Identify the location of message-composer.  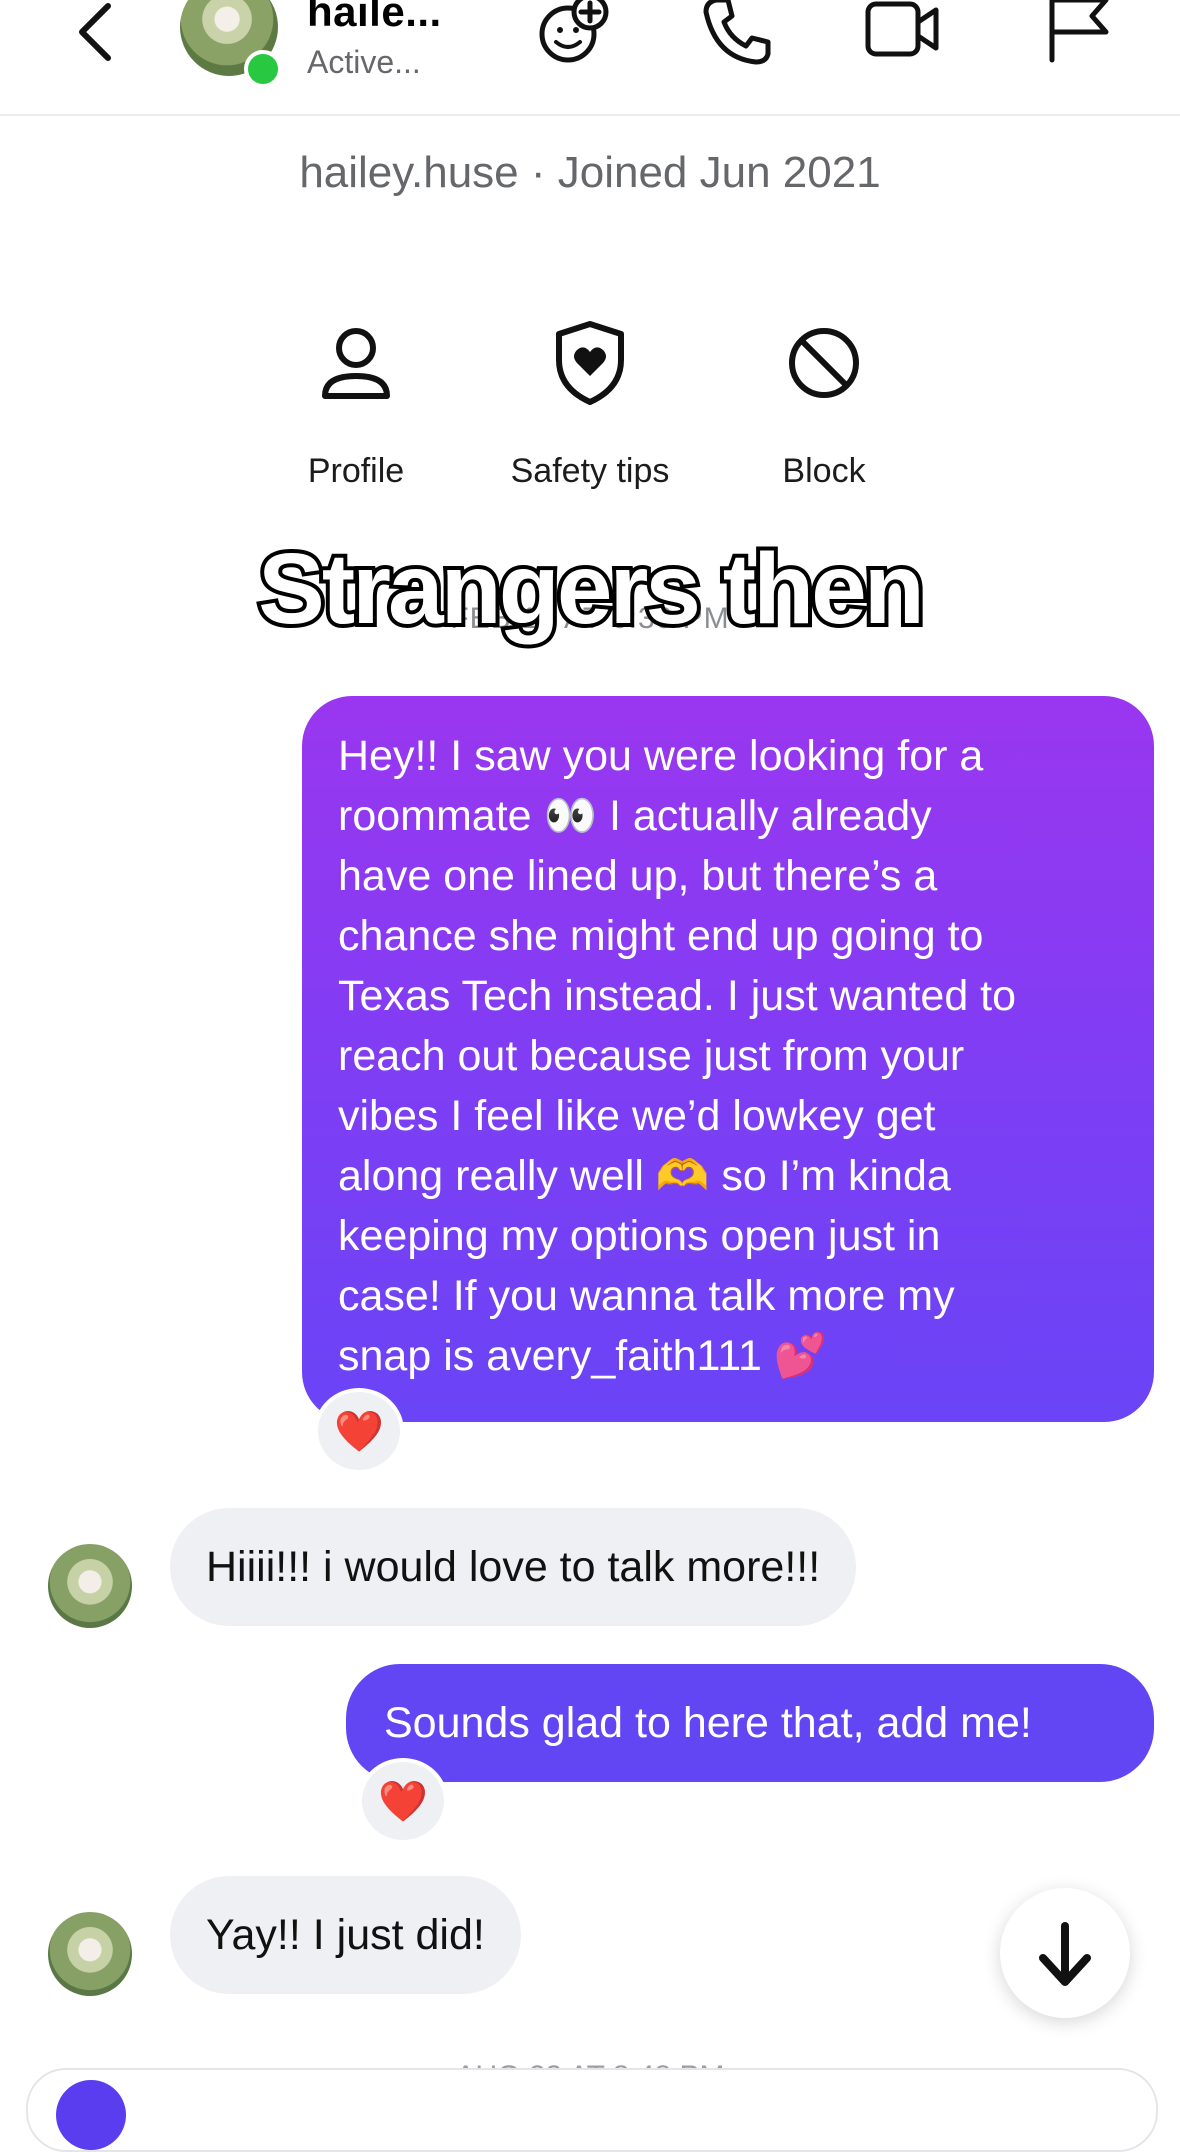
(592, 2110).